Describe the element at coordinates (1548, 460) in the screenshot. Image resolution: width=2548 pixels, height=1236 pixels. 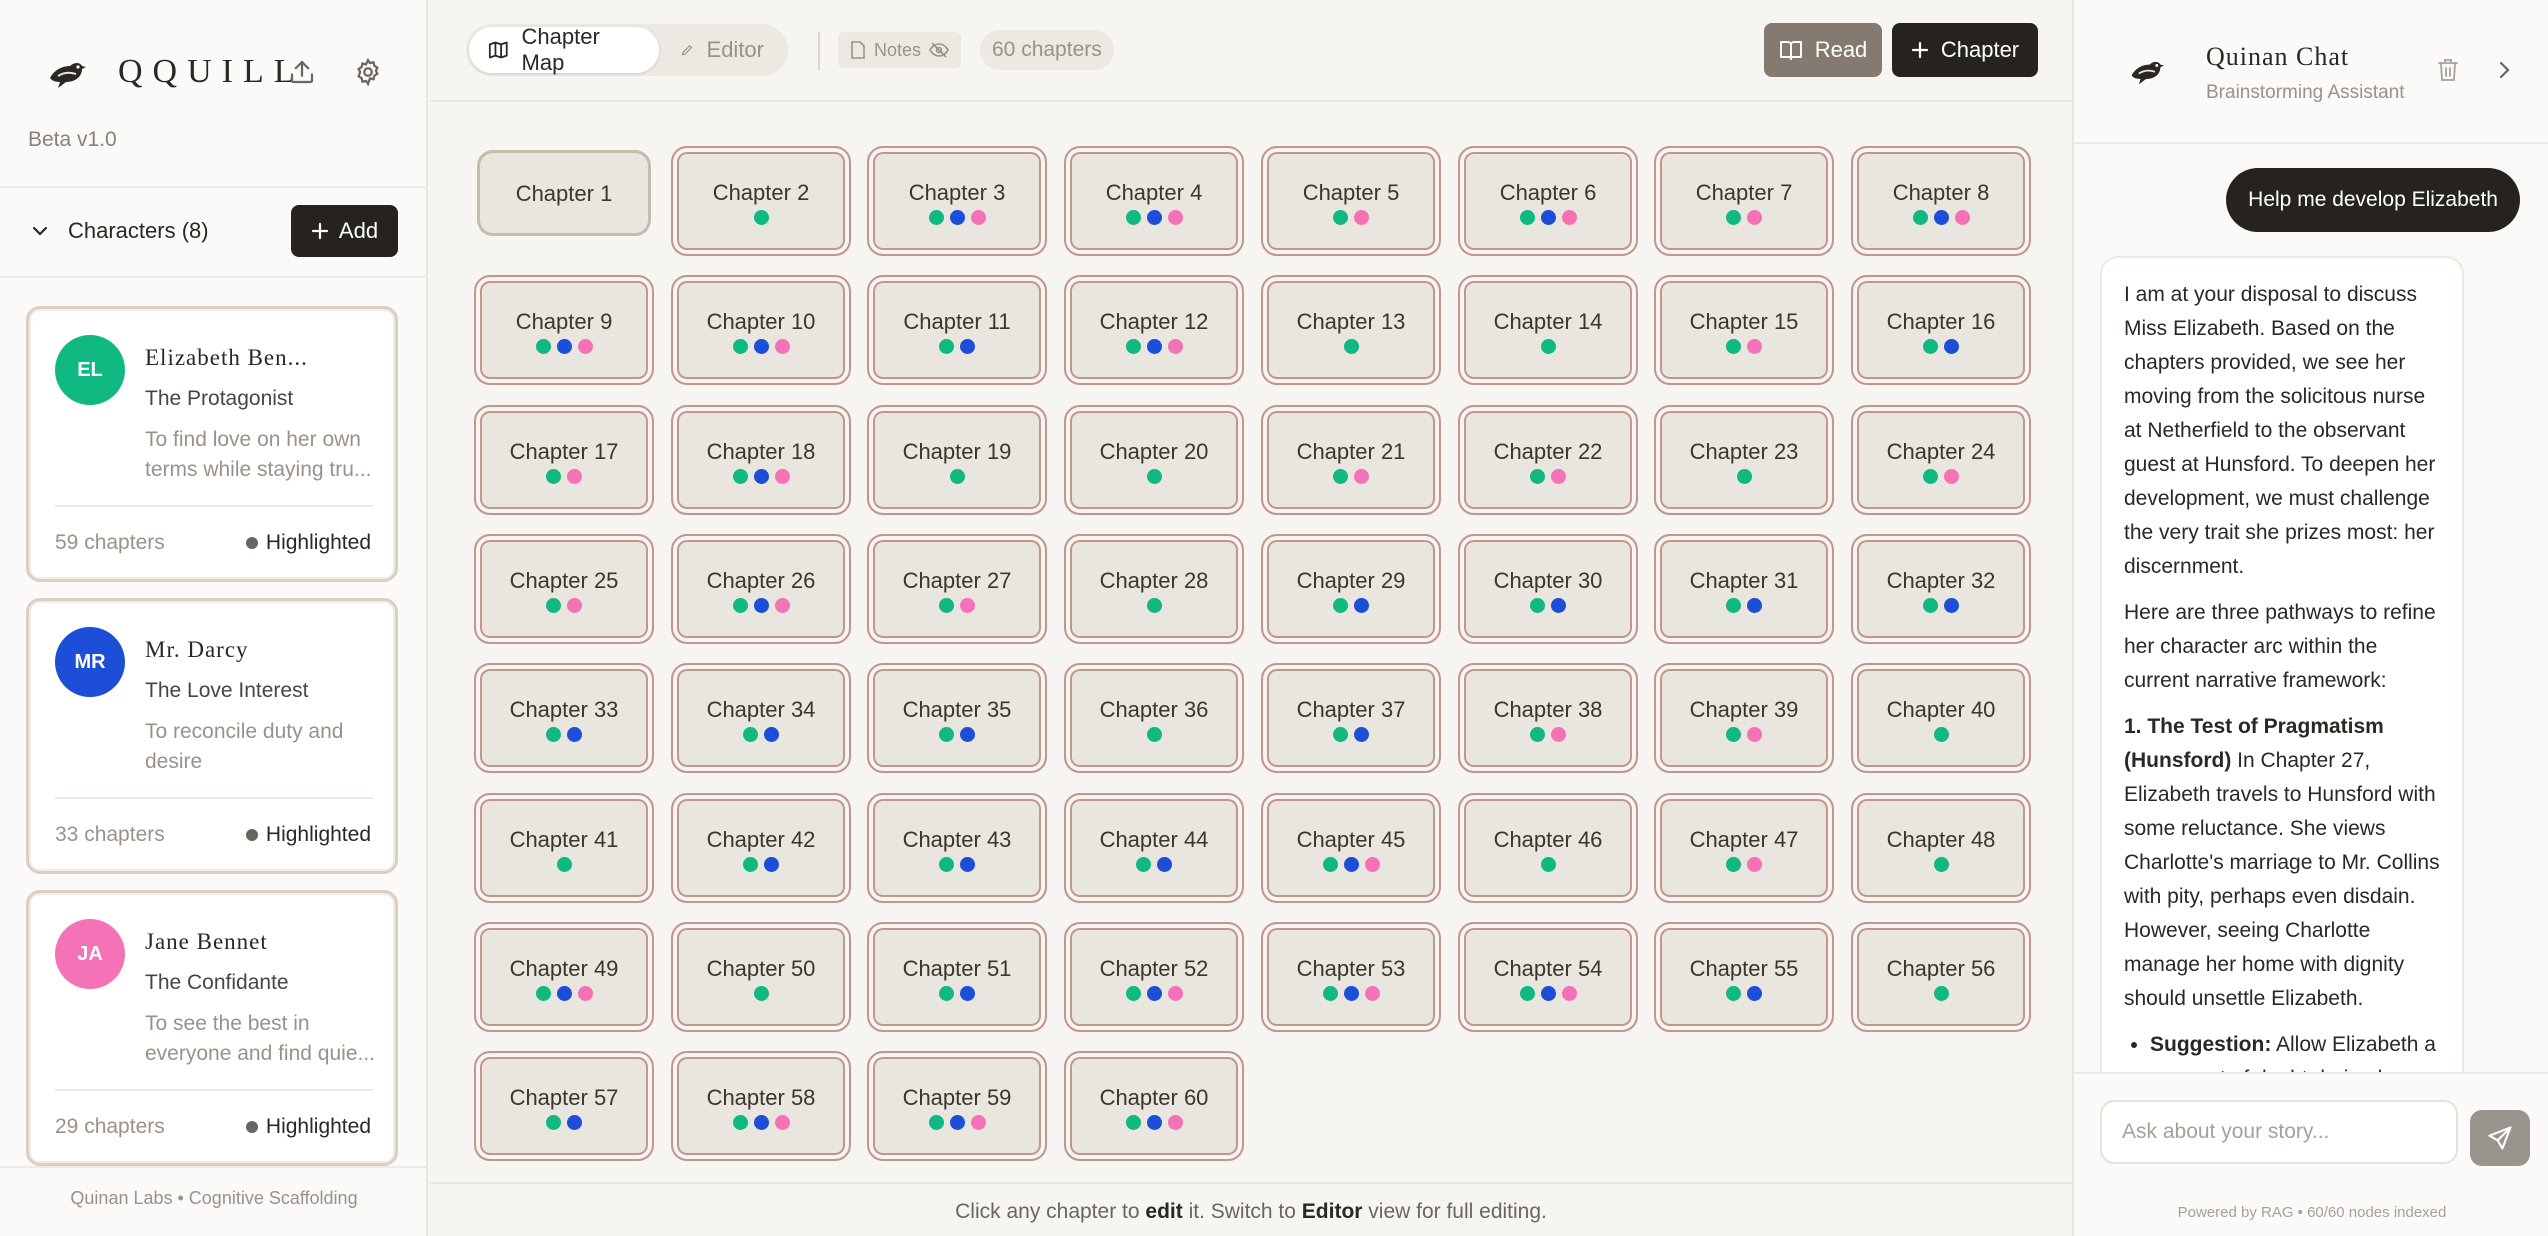
I see `chapter-card: Chapter 22` at that location.